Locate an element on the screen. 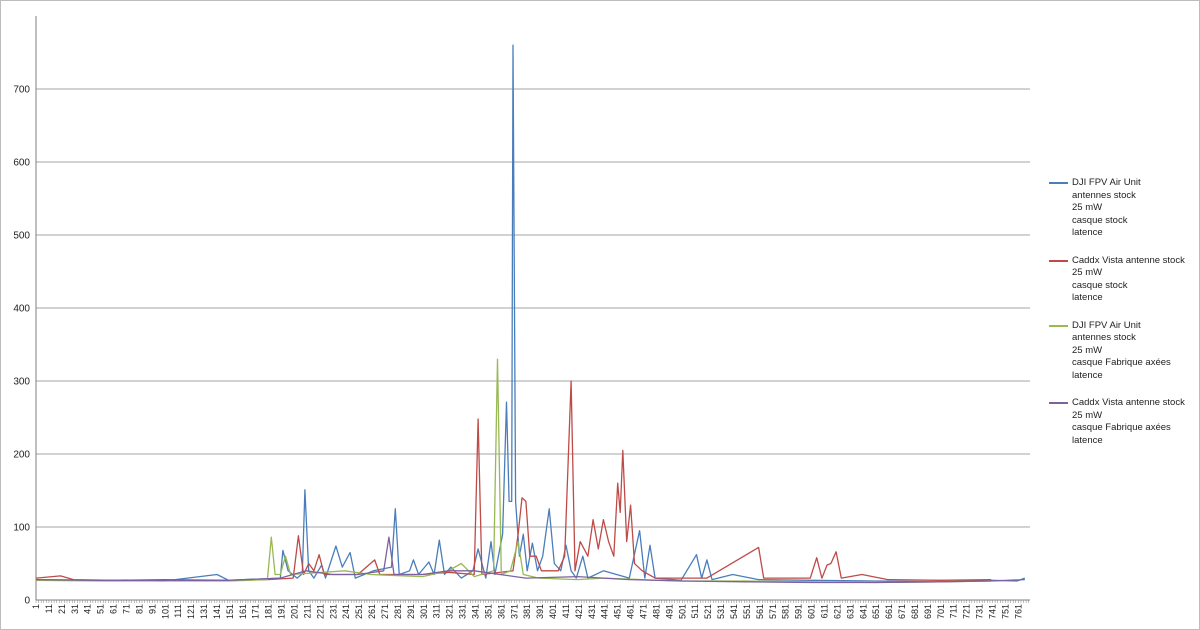 This screenshot has width=1200, height=630. x-tick-label: 331 is located at coordinates (463, 611).